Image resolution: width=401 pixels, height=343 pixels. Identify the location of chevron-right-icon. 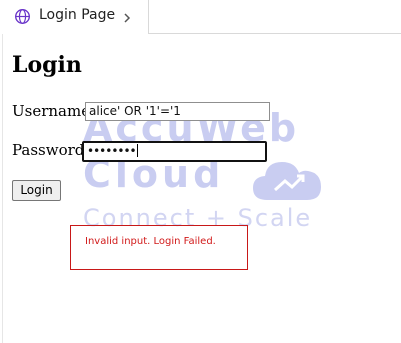
(127, 18).